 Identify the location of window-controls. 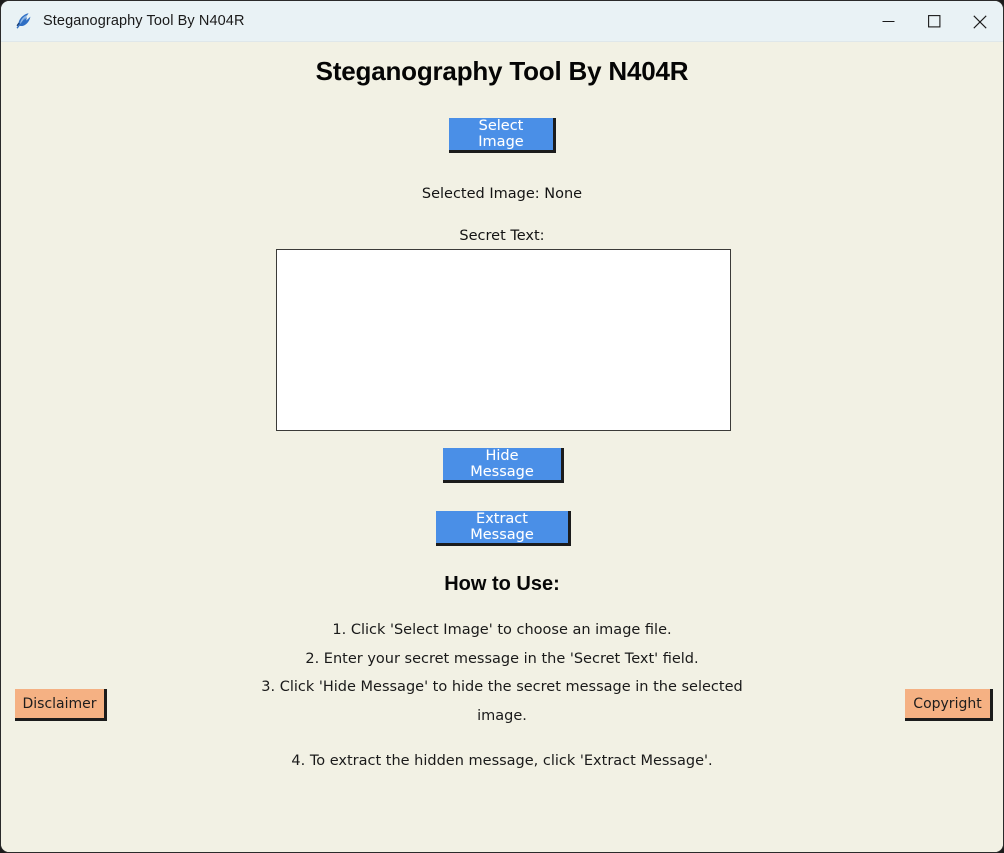
(934, 21).